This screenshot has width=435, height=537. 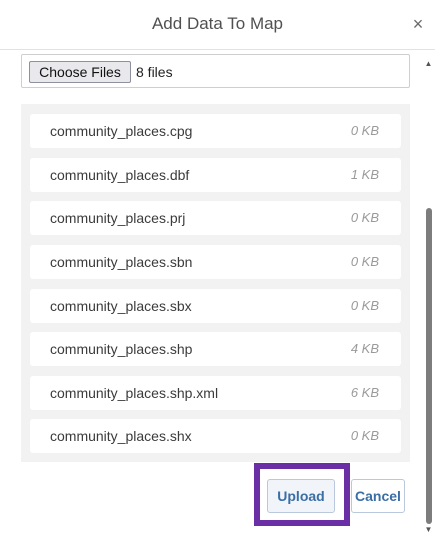 I want to click on file-list-item: community_places.dbf 1 KB, so click(x=215, y=175).